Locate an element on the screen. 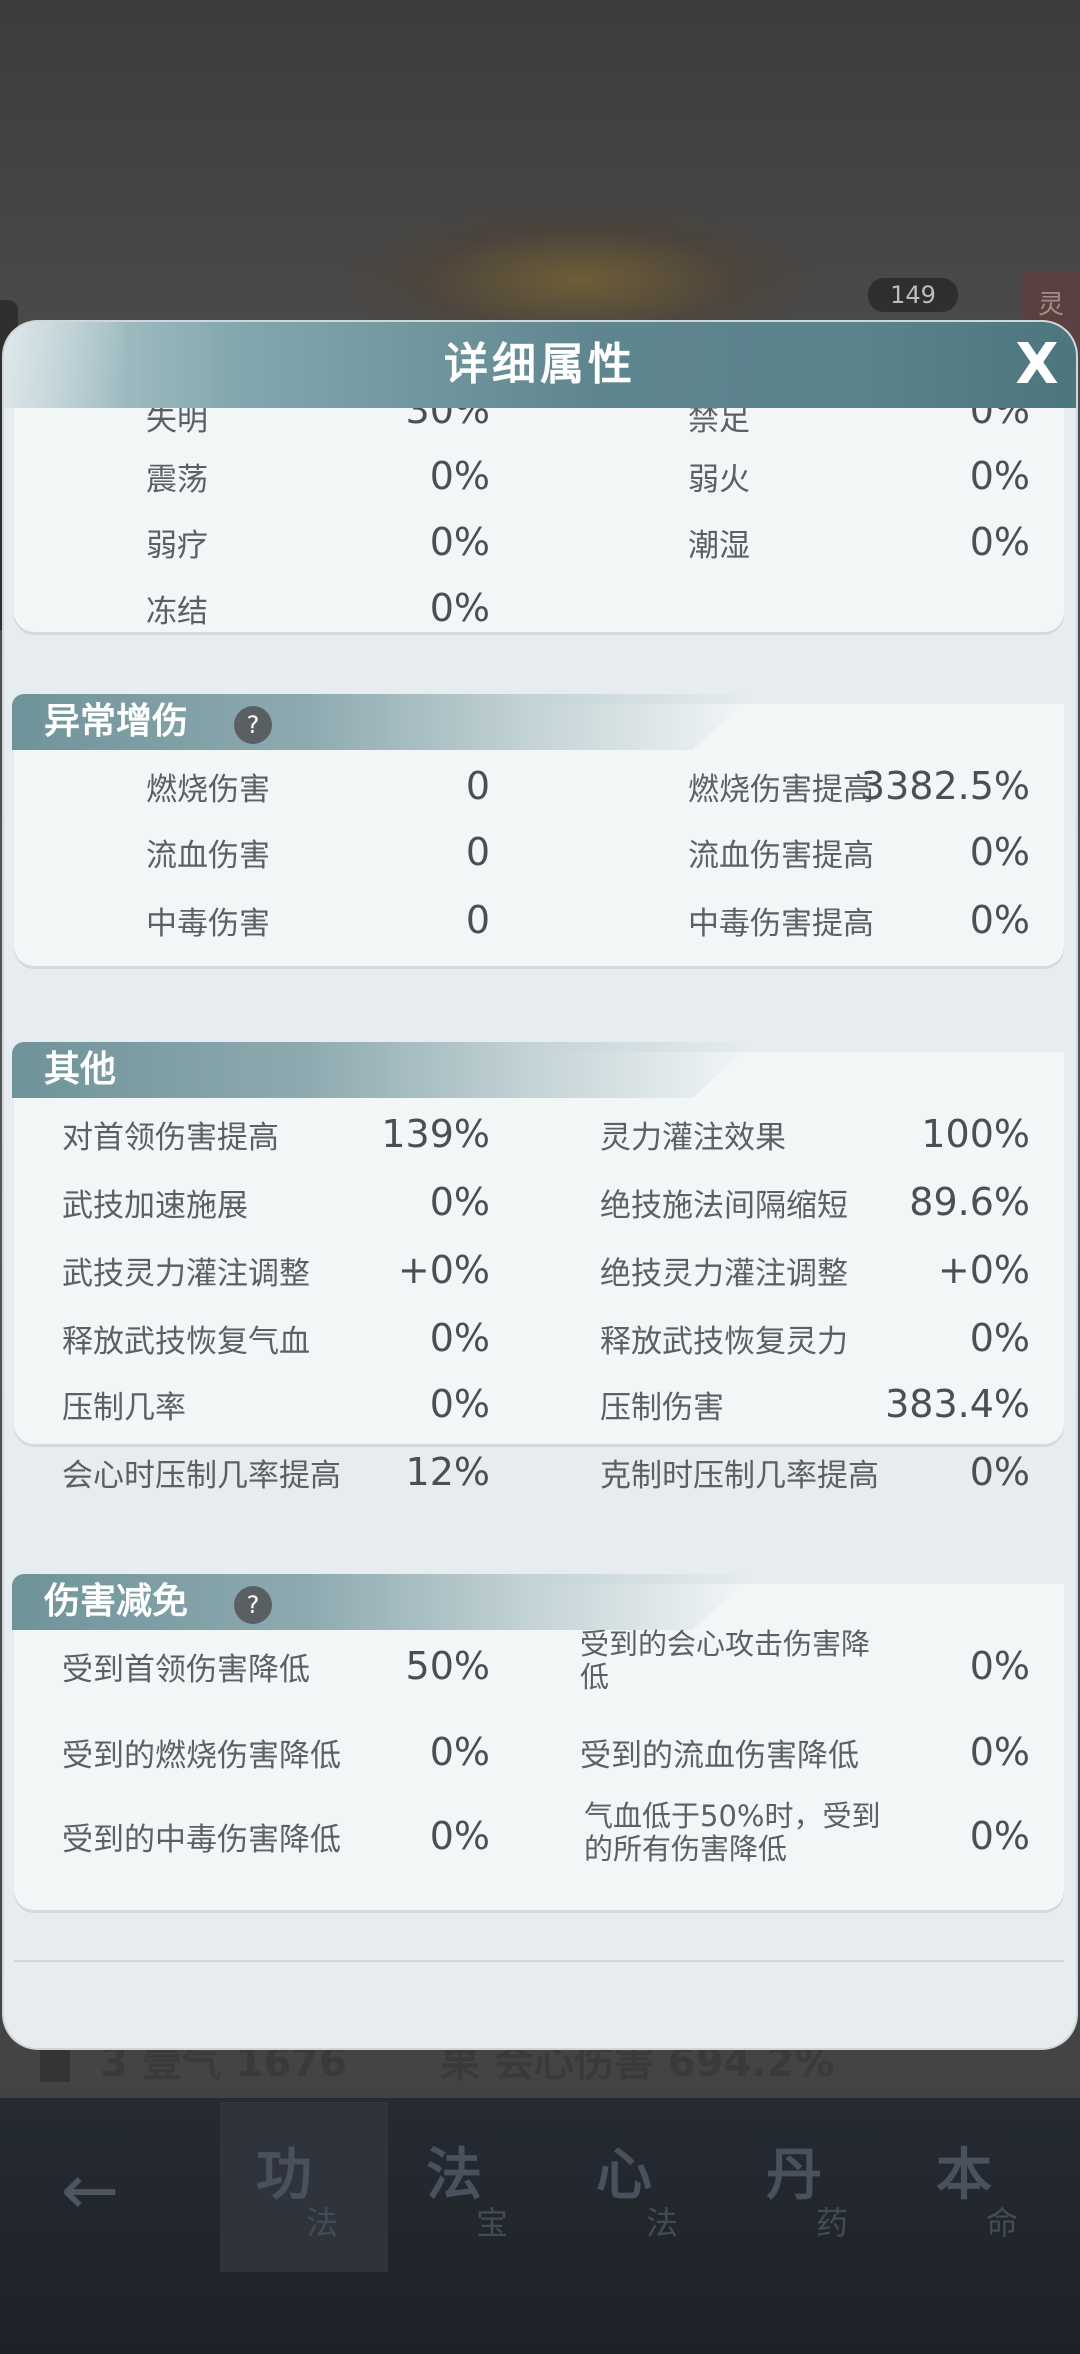 The width and height of the screenshot is (1080, 2354). stat-label: 受到的会心攻击伤害降低 is located at coordinates (725, 1660).